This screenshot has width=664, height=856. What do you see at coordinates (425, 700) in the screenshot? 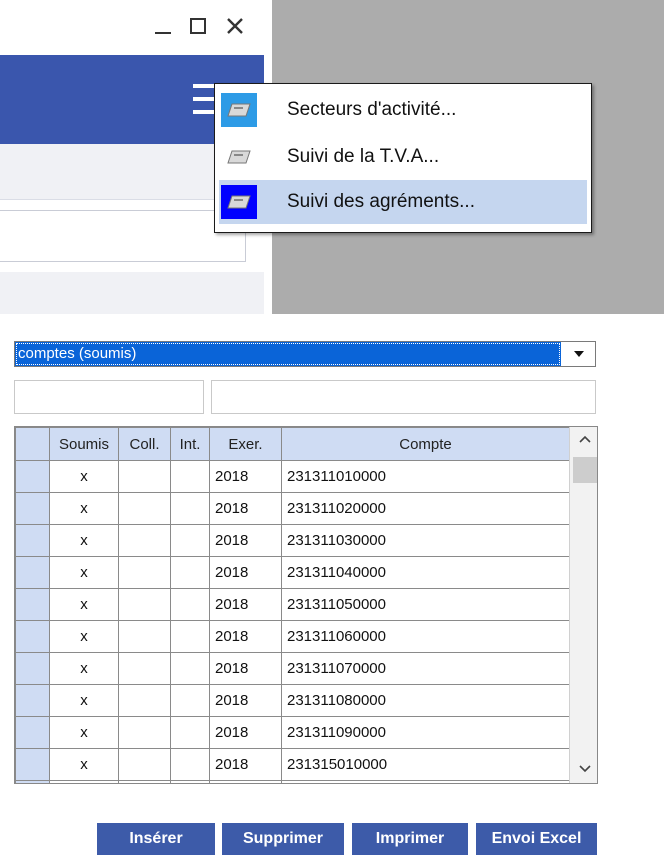
I see `cell-compte: 231311080000` at bounding box center [425, 700].